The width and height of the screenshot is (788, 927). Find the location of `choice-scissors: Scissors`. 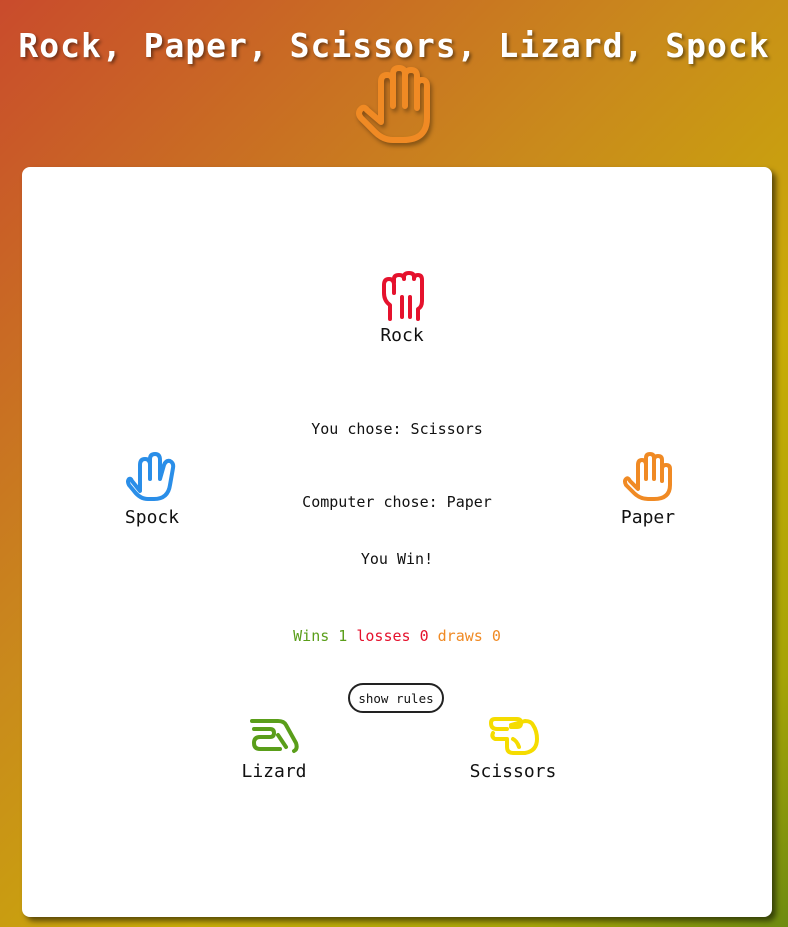

choice-scissors: Scissors is located at coordinates (513, 748).